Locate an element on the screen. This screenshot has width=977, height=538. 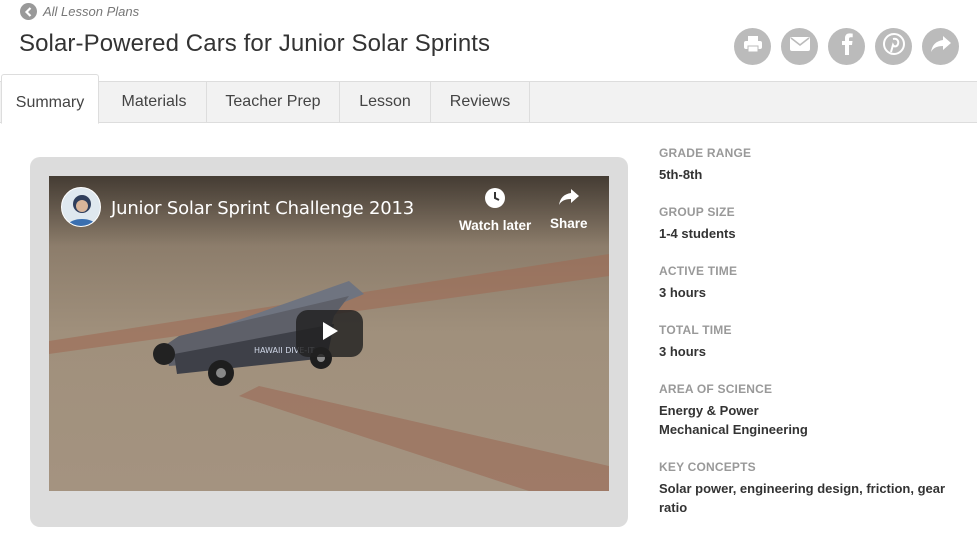
total-time-group: TOTAL TIME 3 hours is located at coordinates (809, 342).